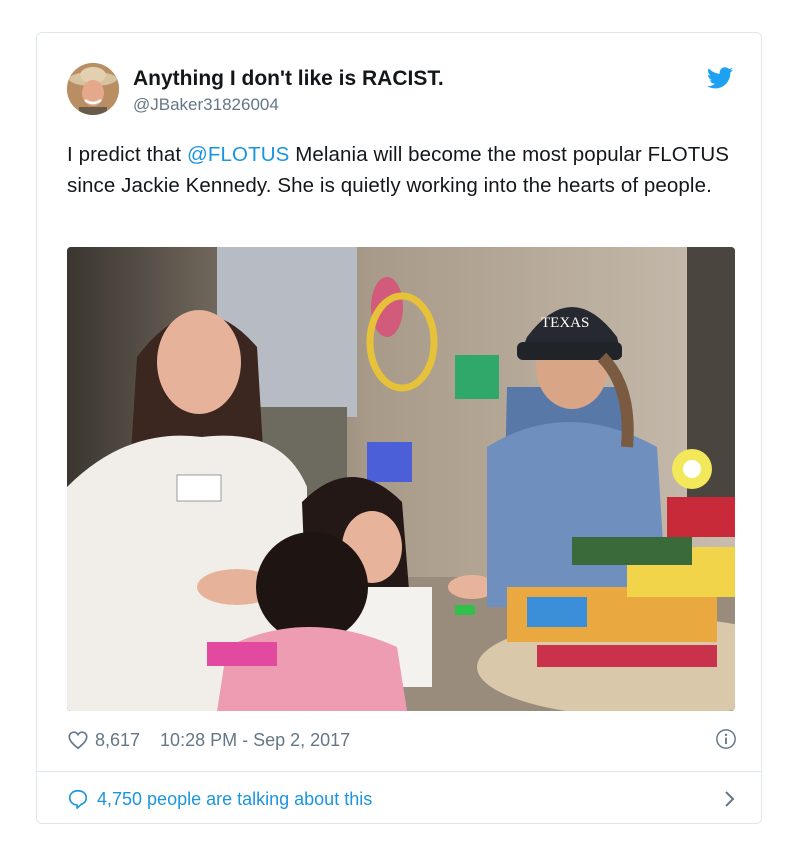 The height and width of the screenshot is (864, 800). I want to click on like-count: 8,617, so click(117, 740).